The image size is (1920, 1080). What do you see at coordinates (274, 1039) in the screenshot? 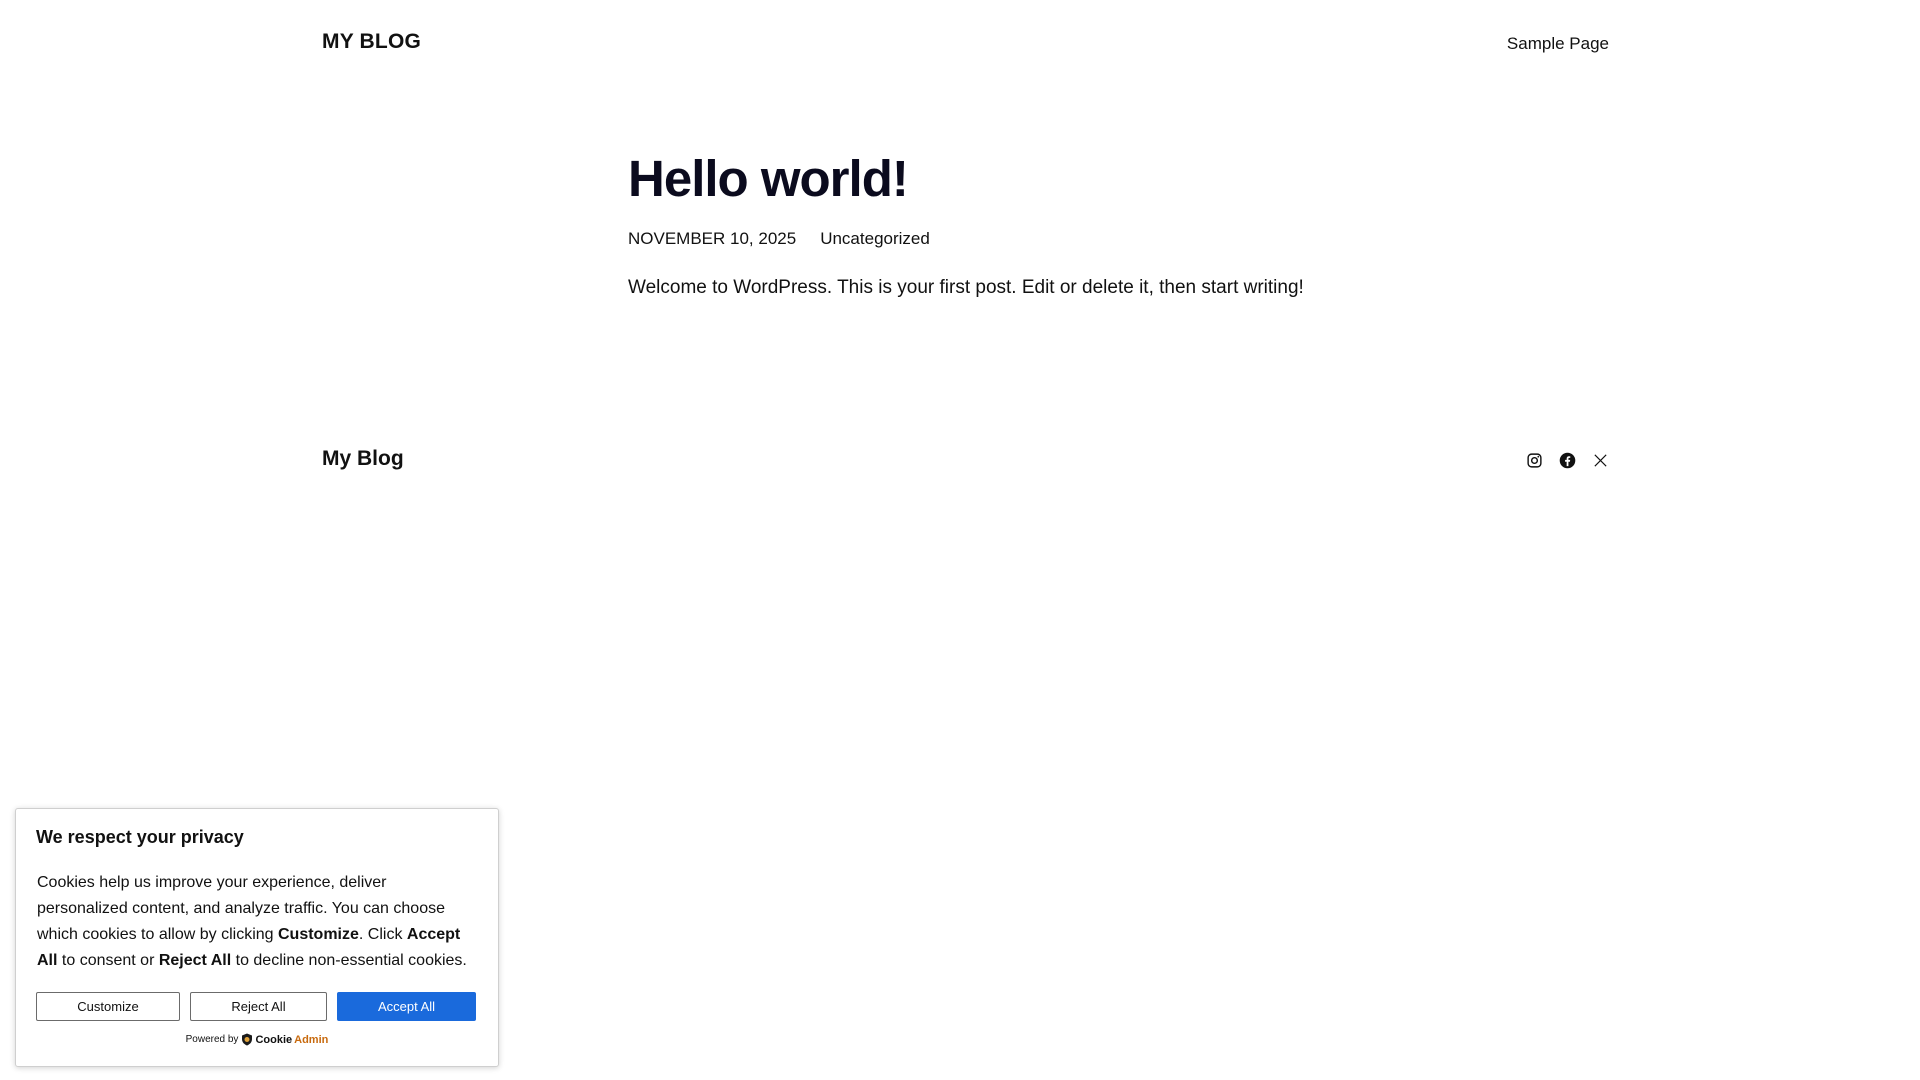
I see `brand-part-cookie: Cookie` at bounding box center [274, 1039].